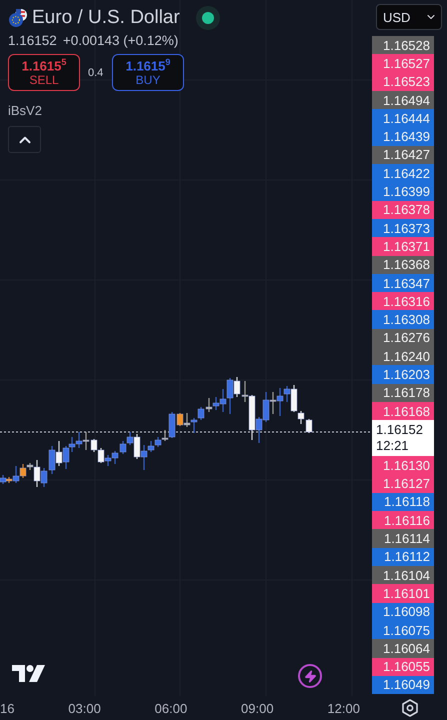  Describe the element at coordinates (44, 72) in the screenshot. I see `sell-button: 1.1615$^{5}$ SELL` at that location.